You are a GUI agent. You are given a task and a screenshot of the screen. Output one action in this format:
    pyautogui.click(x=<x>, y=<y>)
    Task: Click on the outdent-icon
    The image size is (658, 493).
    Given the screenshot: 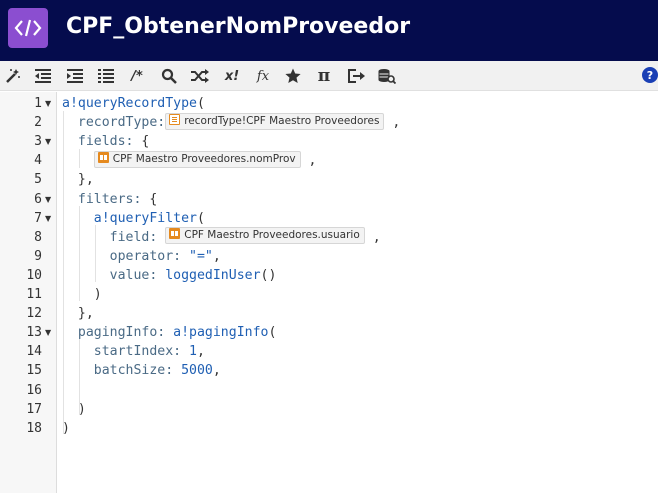 What is the action you would take?
    pyautogui.click(x=43, y=76)
    